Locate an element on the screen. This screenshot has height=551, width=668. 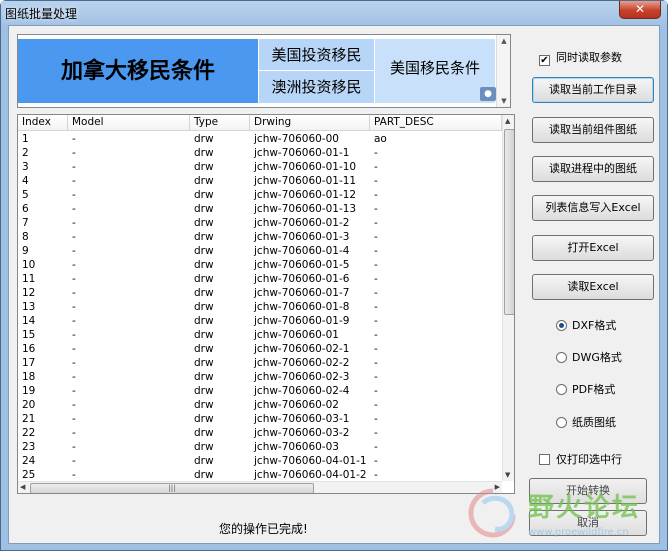
close-button: ✕ is located at coordinates (640, 10).